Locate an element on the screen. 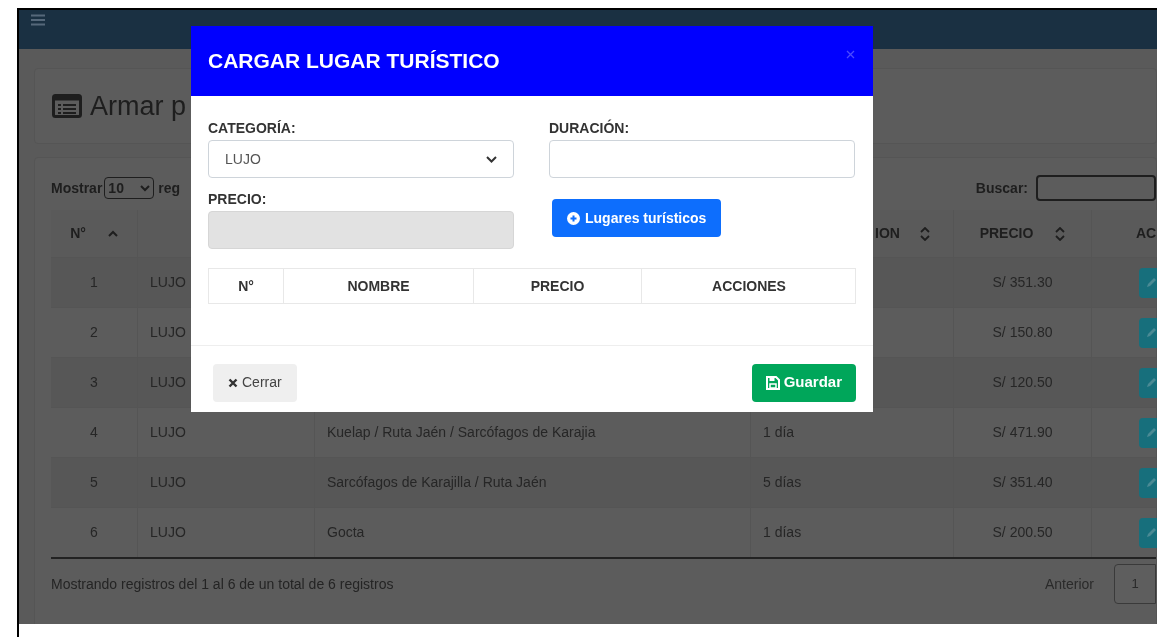  list-icon is located at coordinates (67, 106).